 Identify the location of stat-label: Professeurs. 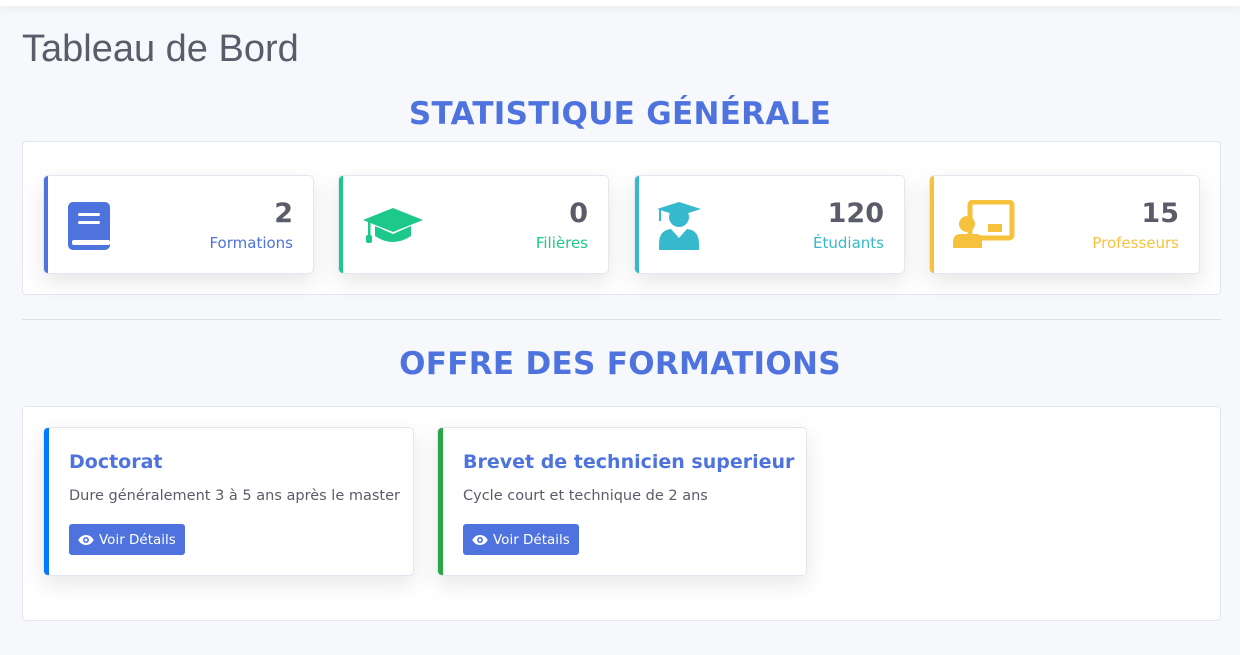
(1135, 243).